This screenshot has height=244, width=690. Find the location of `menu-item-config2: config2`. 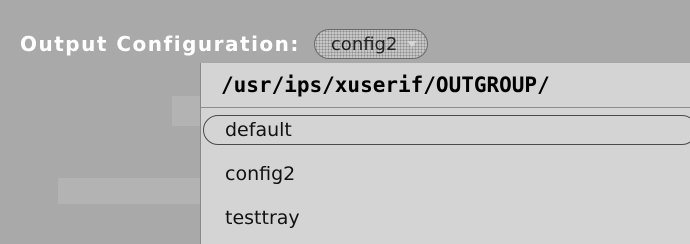

menu-item-config2: config2 is located at coordinates (445, 174).